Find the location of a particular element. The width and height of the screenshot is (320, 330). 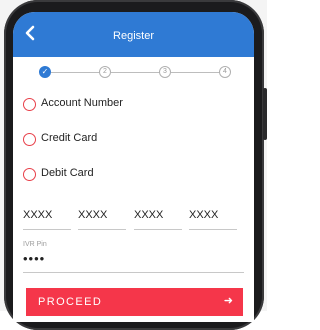

phone-side-button is located at coordinates (265, 114).